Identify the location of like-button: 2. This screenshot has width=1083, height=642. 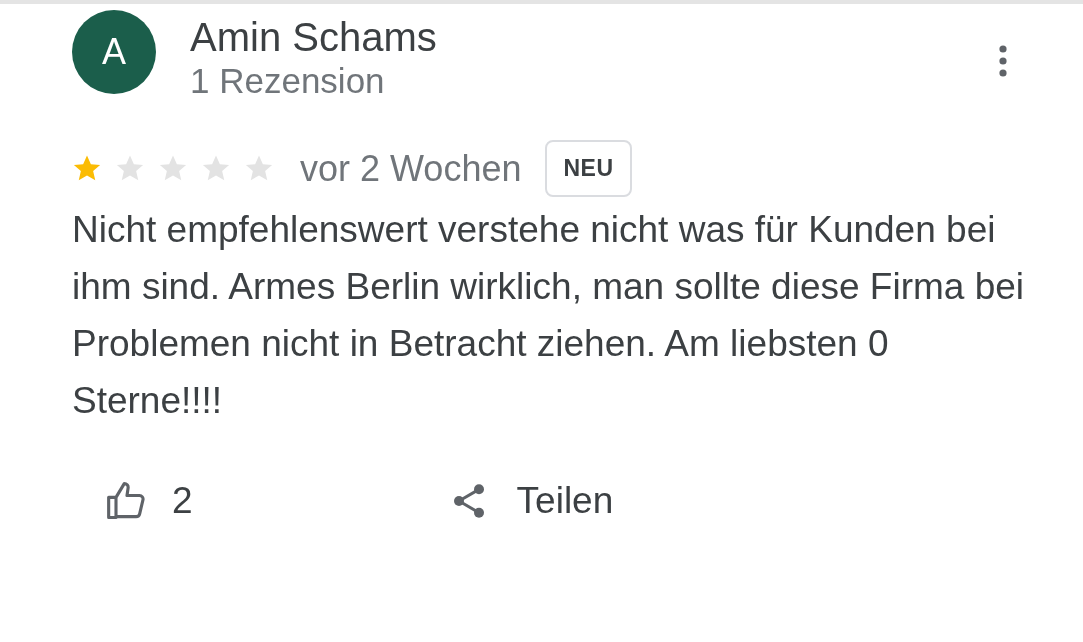
(148, 501).